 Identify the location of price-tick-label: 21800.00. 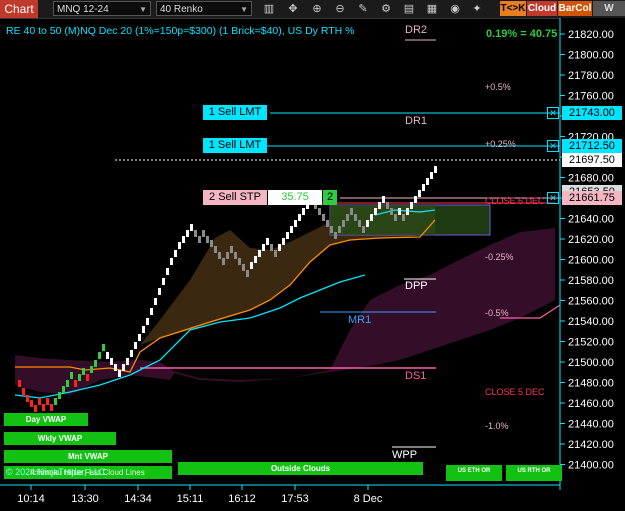
(591, 56).